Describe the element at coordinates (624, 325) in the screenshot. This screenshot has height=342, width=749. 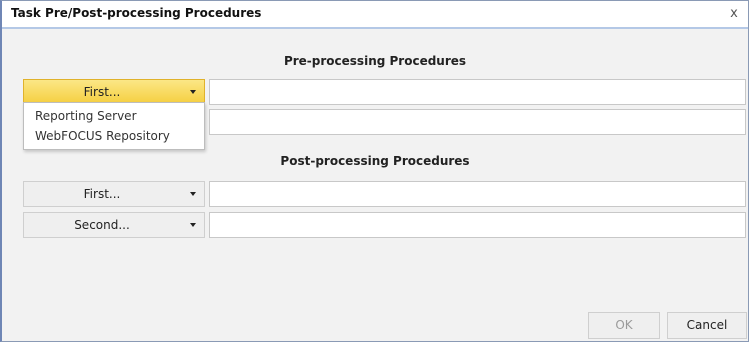
I see `ok-button: OK` at that location.